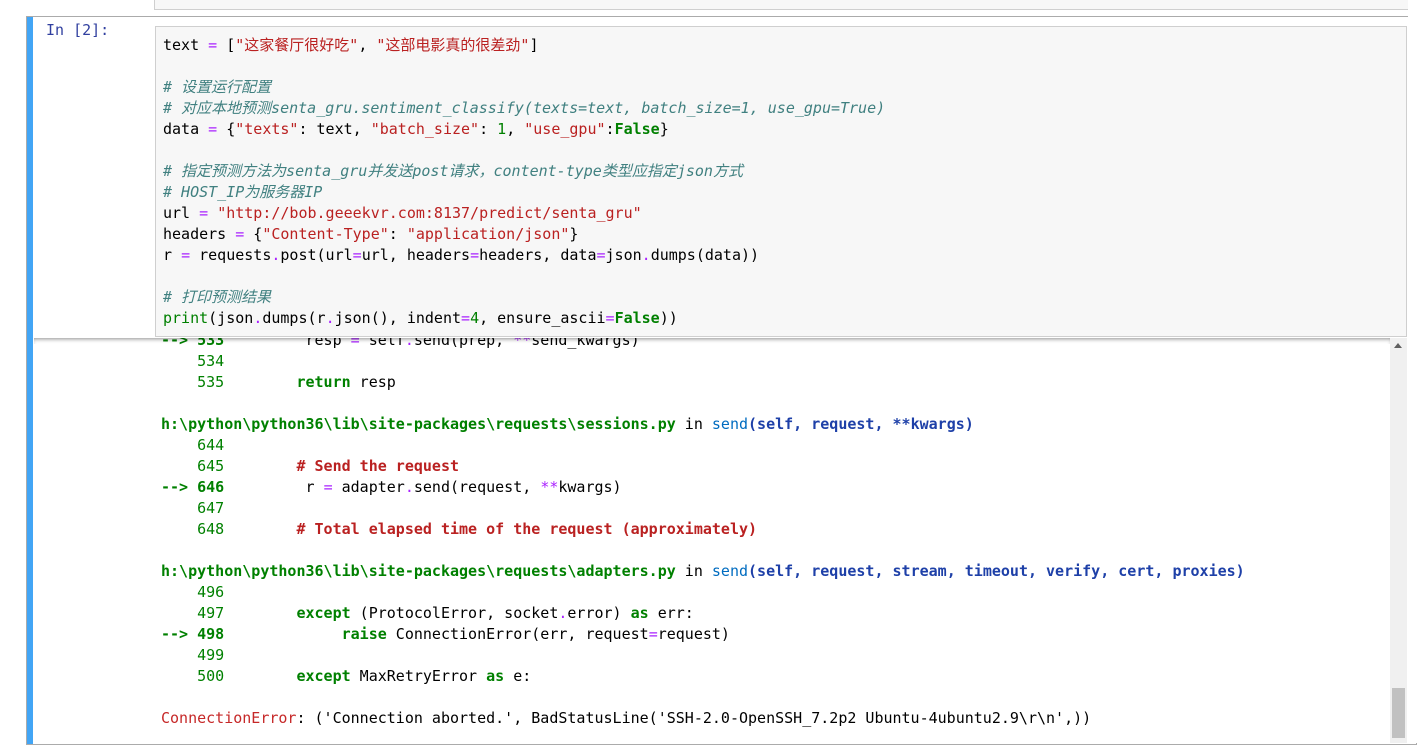  What do you see at coordinates (861, 424) in the screenshot?
I see `token: (self, request, **kwargs)` at bounding box center [861, 424].